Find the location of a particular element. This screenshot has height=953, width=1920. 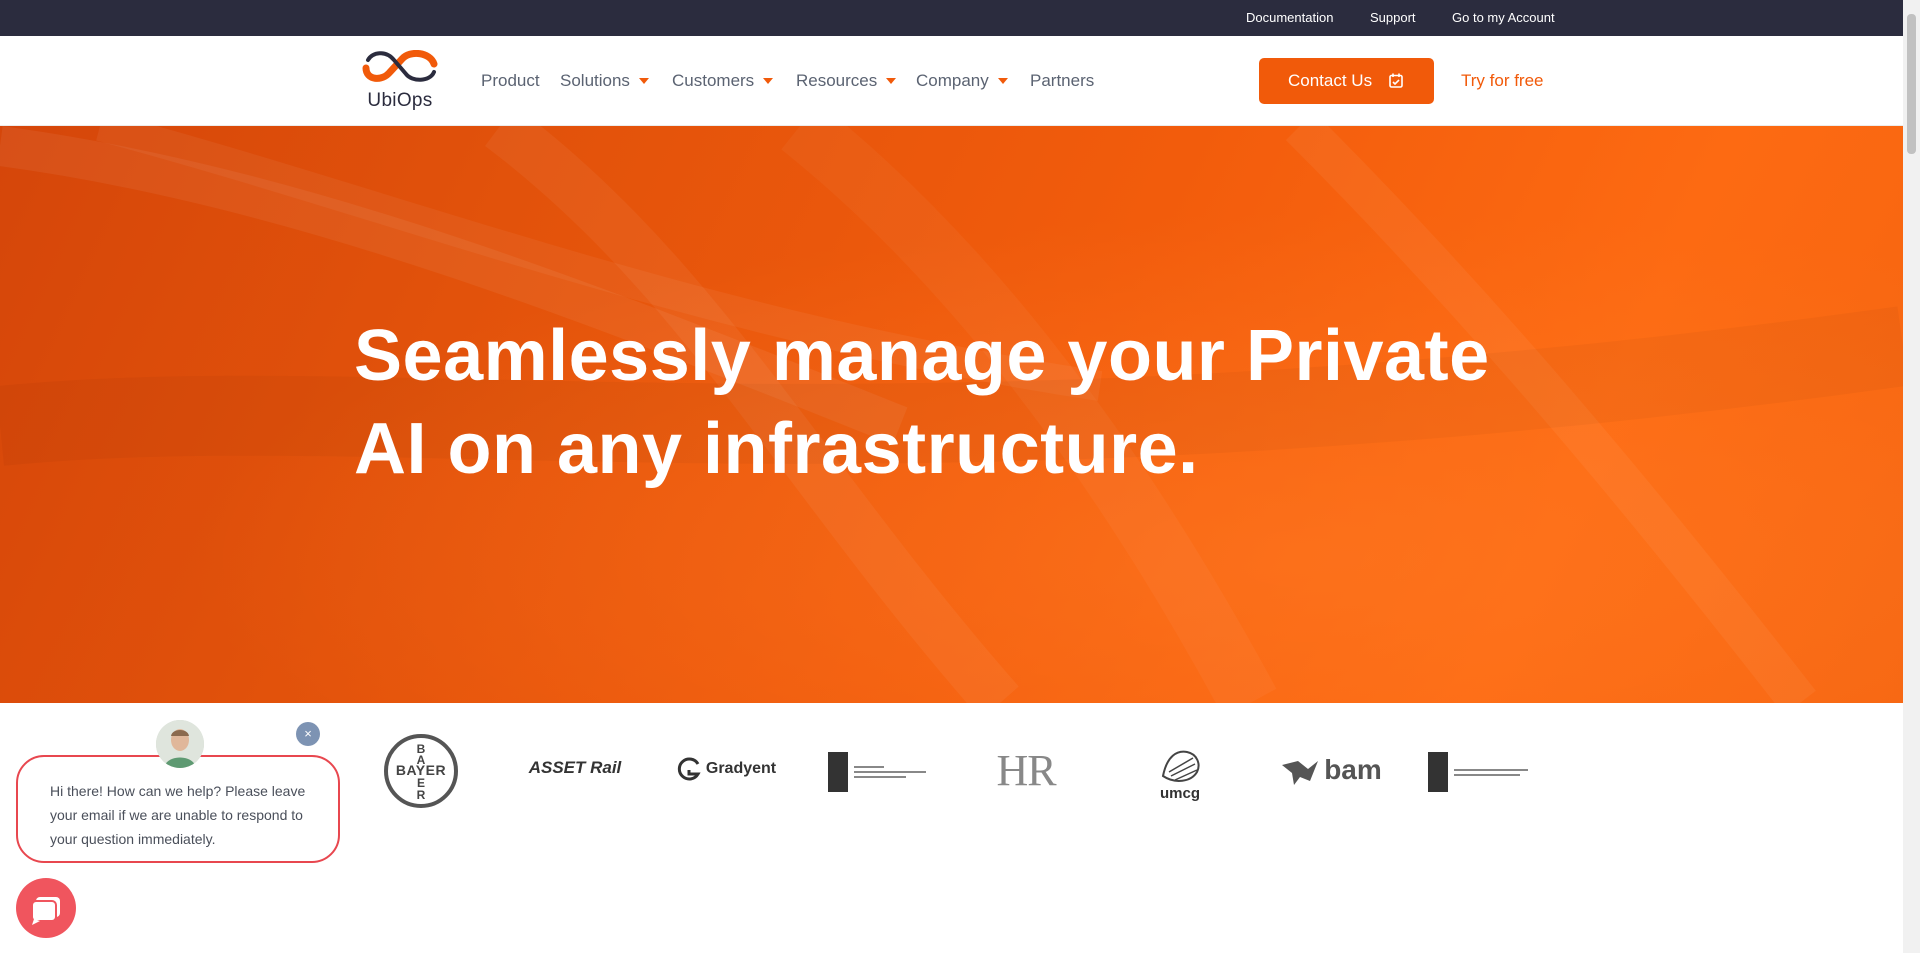

hr-logo-text: HR is located at coordinates (1026, 770).